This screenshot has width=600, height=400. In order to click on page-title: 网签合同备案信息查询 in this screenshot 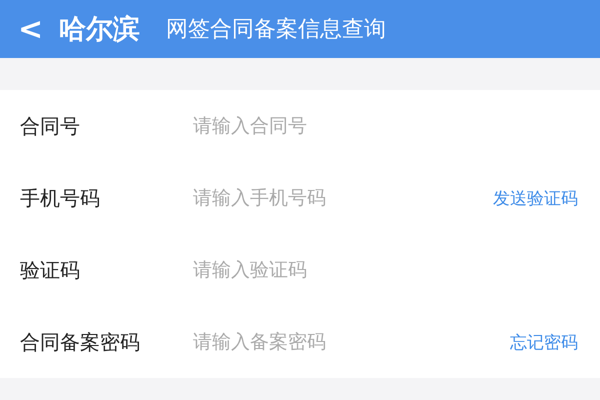, I will do `click(276, 30)`.